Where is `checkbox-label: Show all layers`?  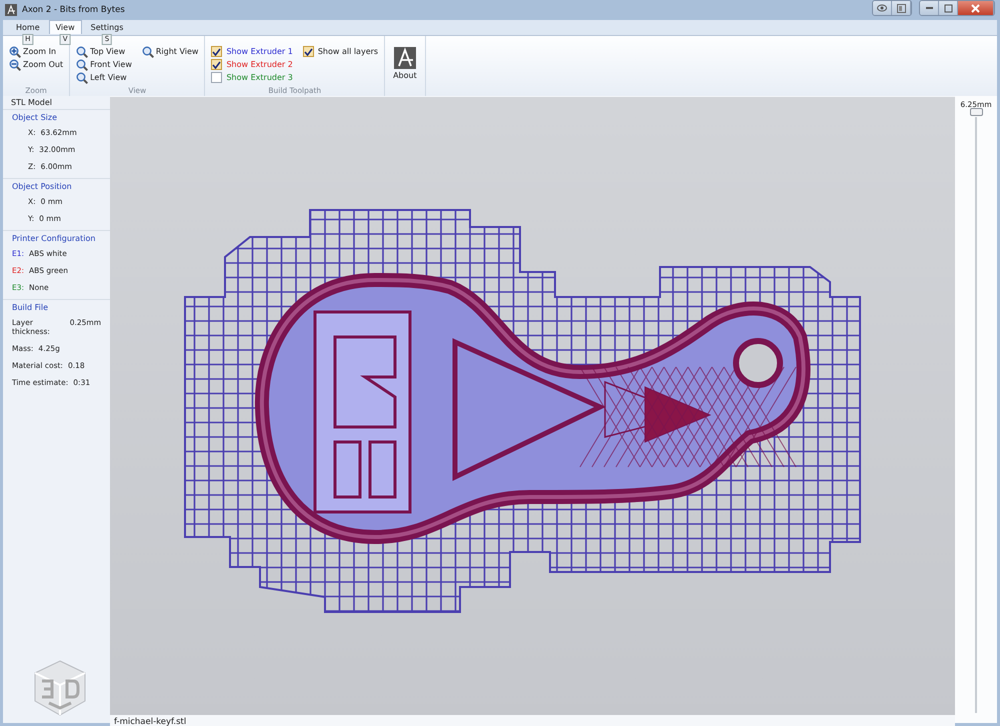
checkbox-label: Show all layers is located at coordinates (348, 51).